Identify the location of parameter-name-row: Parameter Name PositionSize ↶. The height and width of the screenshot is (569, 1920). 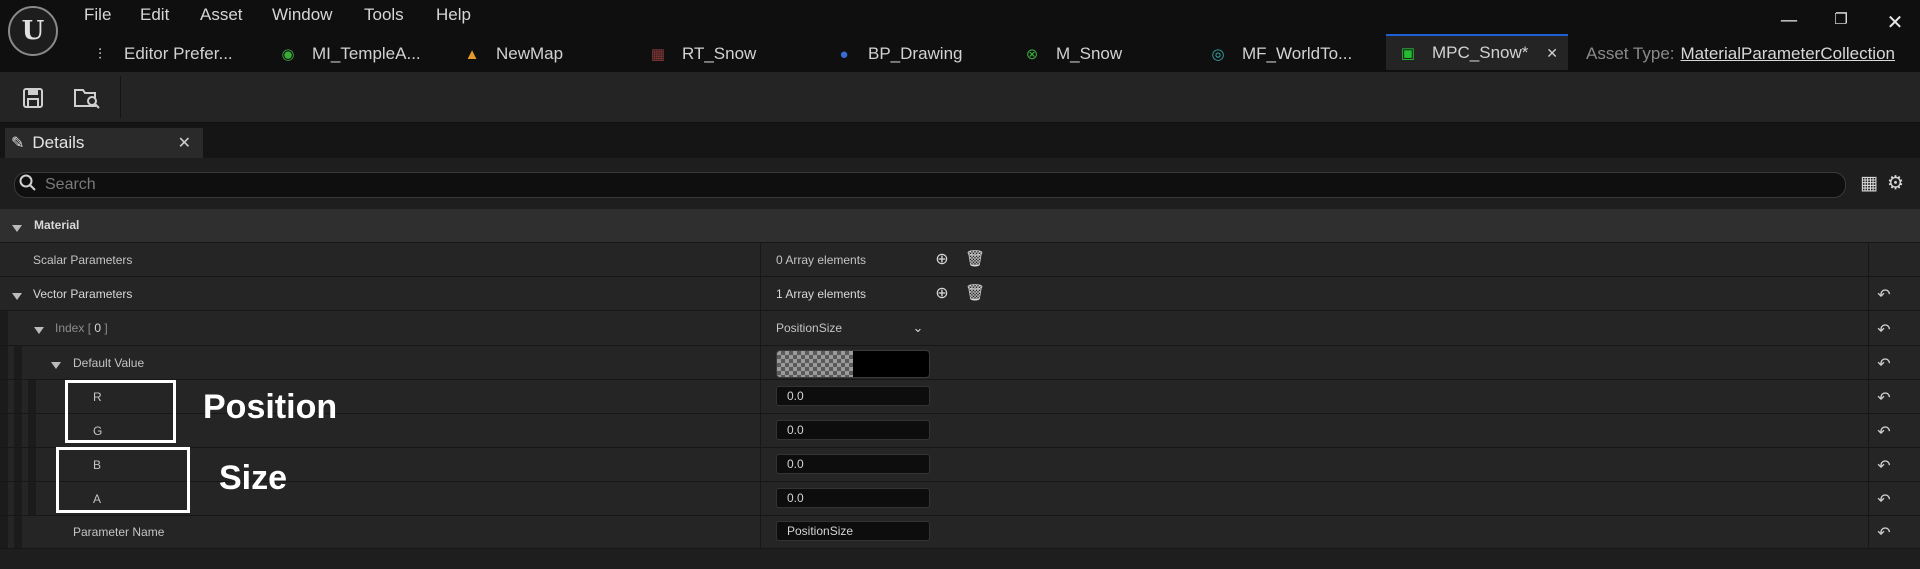
(960, 532).